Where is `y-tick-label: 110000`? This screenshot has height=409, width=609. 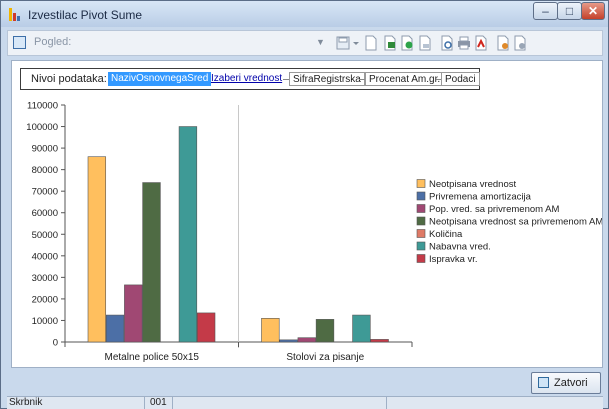 y-tick-label: 110000 is located at coordinates (42, 106).